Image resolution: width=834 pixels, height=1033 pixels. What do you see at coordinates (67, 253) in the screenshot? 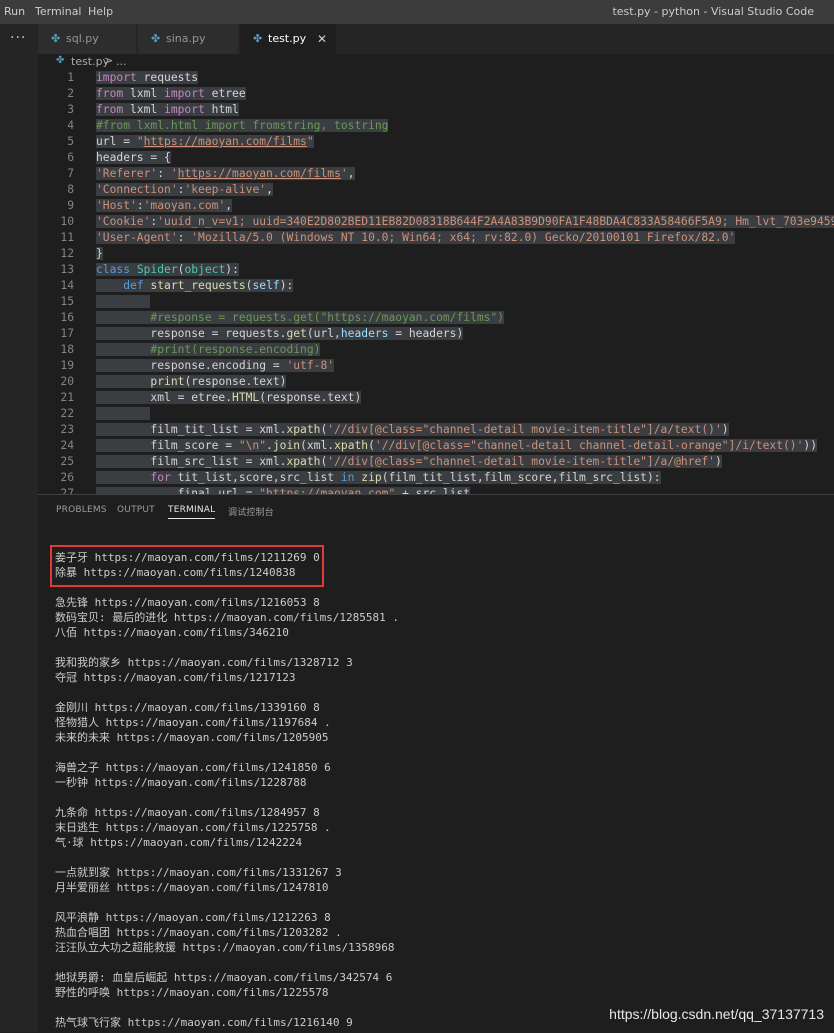
I see `line-number: 12` at bounding box center [67, 253].